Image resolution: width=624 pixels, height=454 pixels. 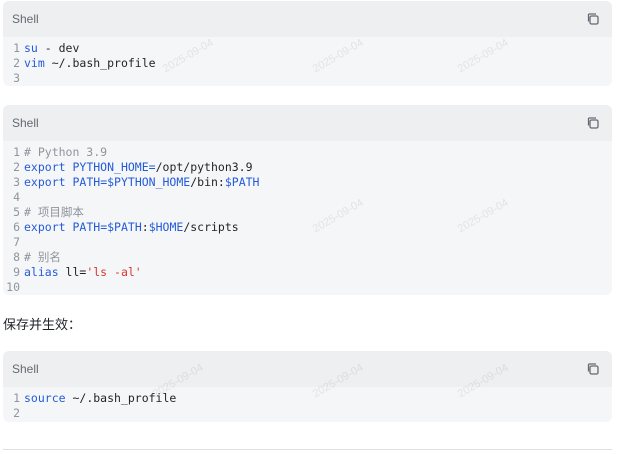 I want to click on code-line: 7, so click(x=307, y=242).